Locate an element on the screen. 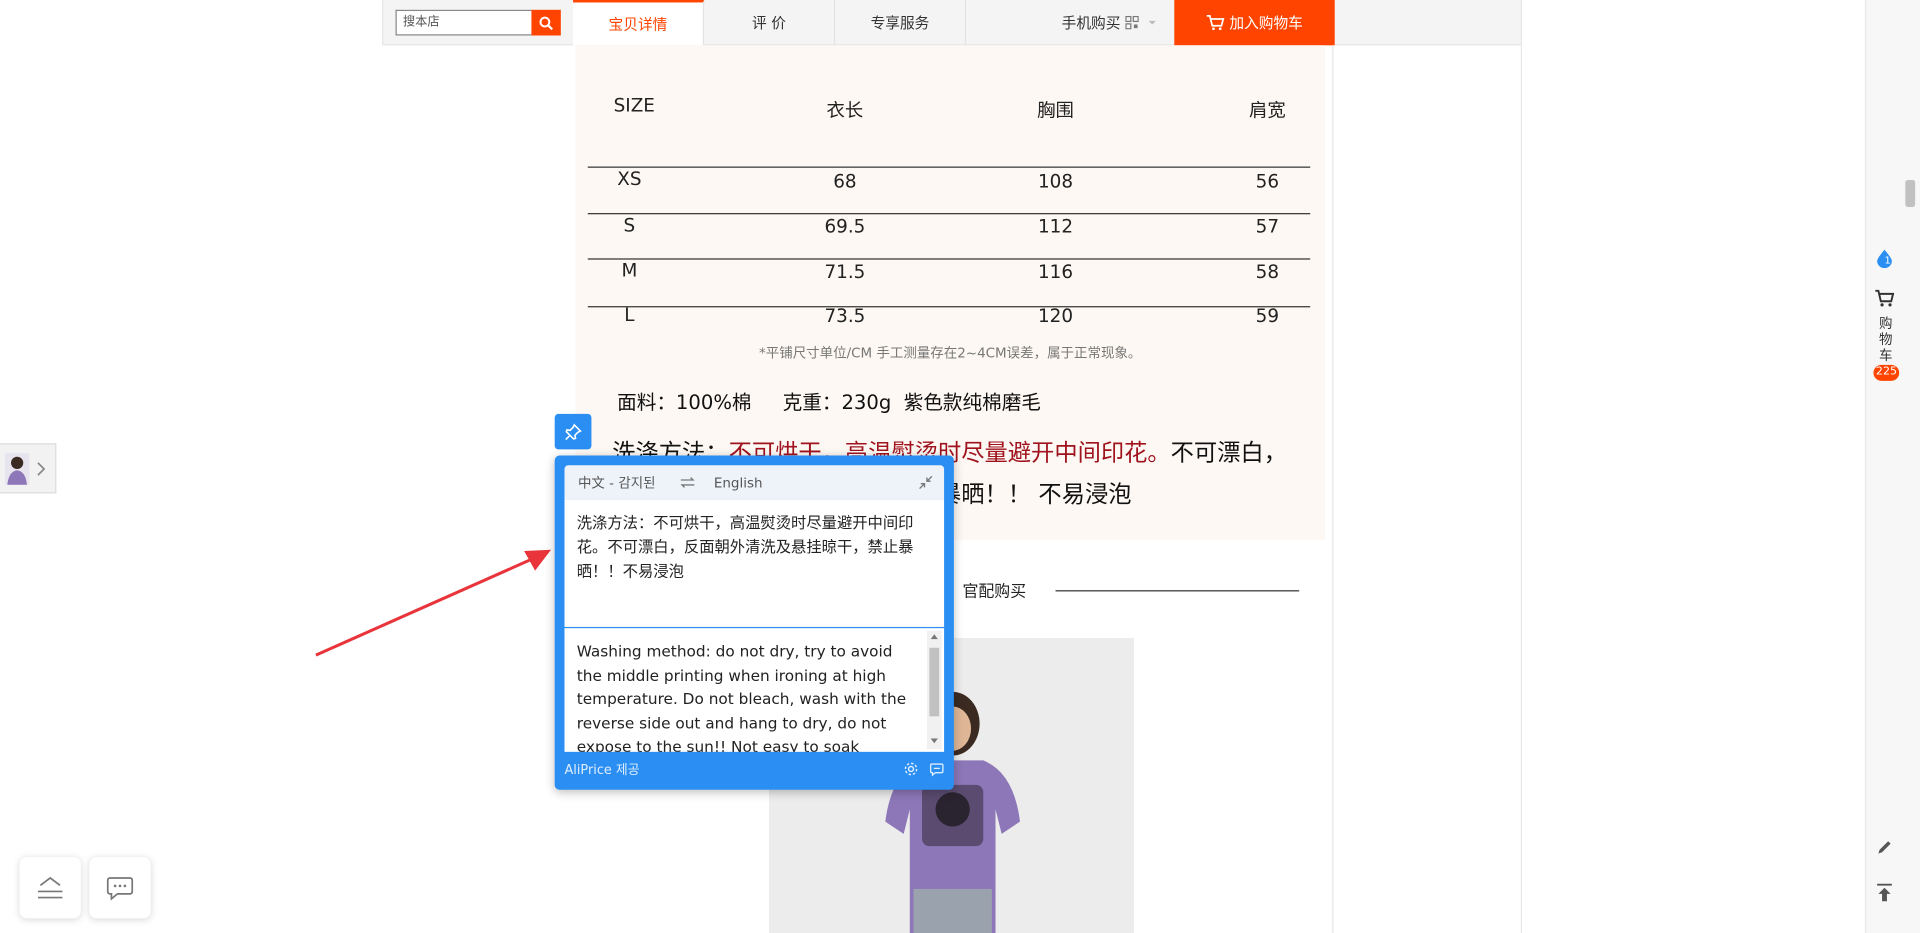 This screenshot has height=933, width=1920. search-button is located at coordinates (546, 22).